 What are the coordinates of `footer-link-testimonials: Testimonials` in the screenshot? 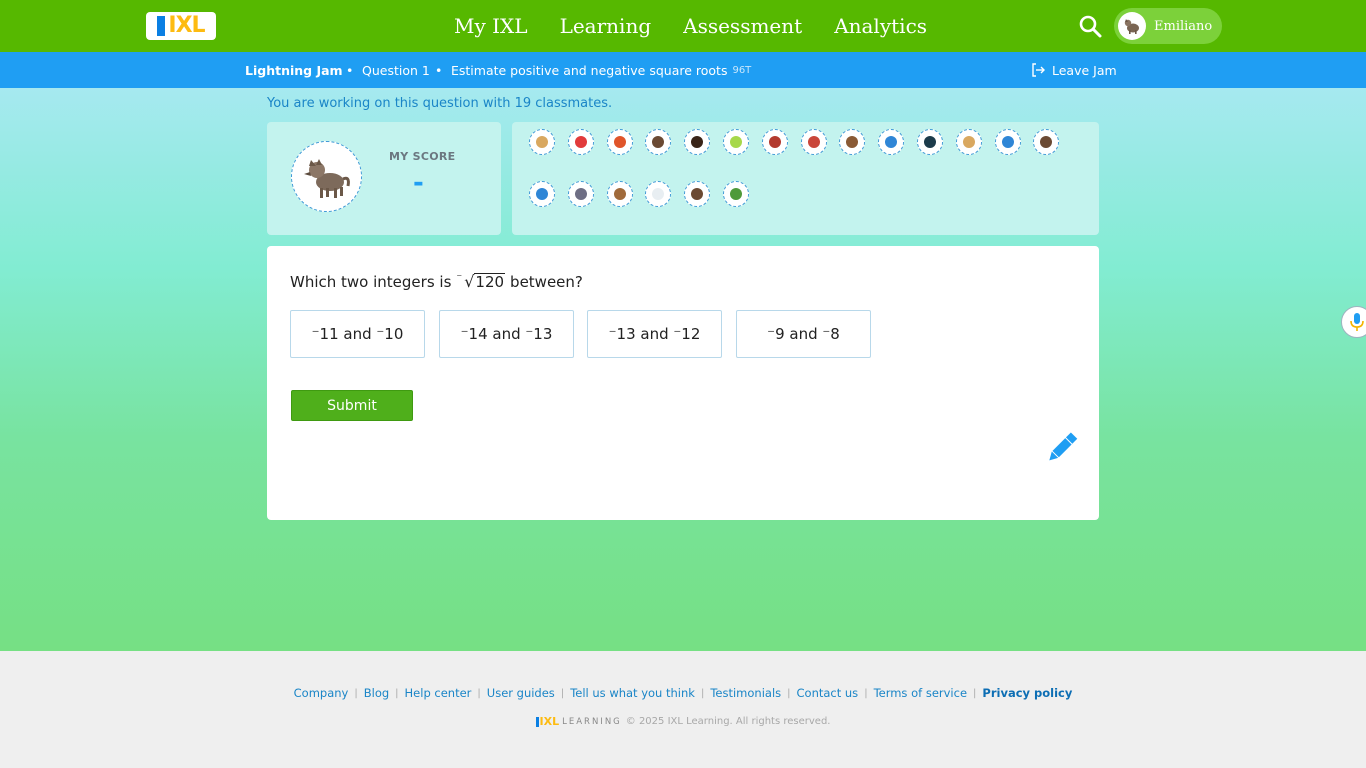 It's located at (745, 693).